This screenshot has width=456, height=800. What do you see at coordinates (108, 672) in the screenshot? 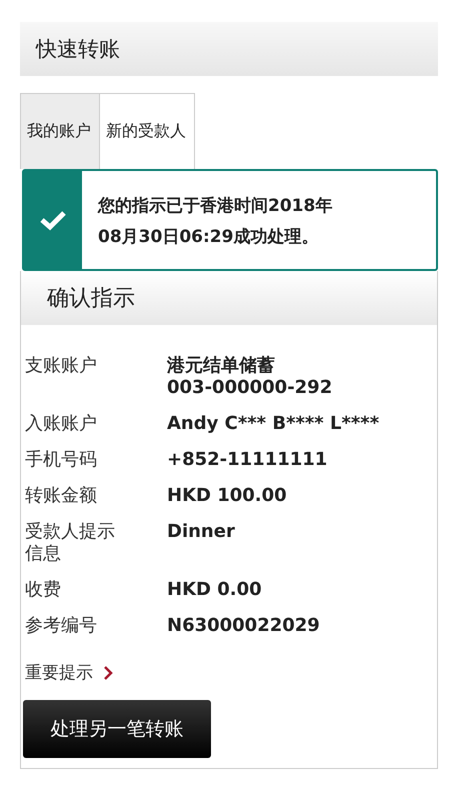
I see `chevron-right-icon` at bounding box center [108, 672].